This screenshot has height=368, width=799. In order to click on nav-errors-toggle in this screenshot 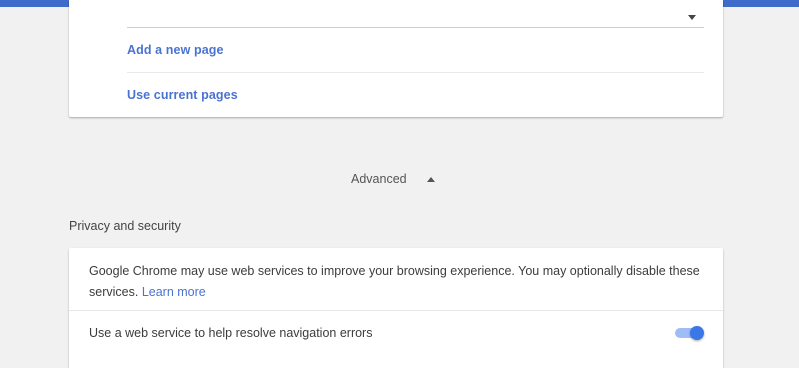, I will do `click(689, 333)`.